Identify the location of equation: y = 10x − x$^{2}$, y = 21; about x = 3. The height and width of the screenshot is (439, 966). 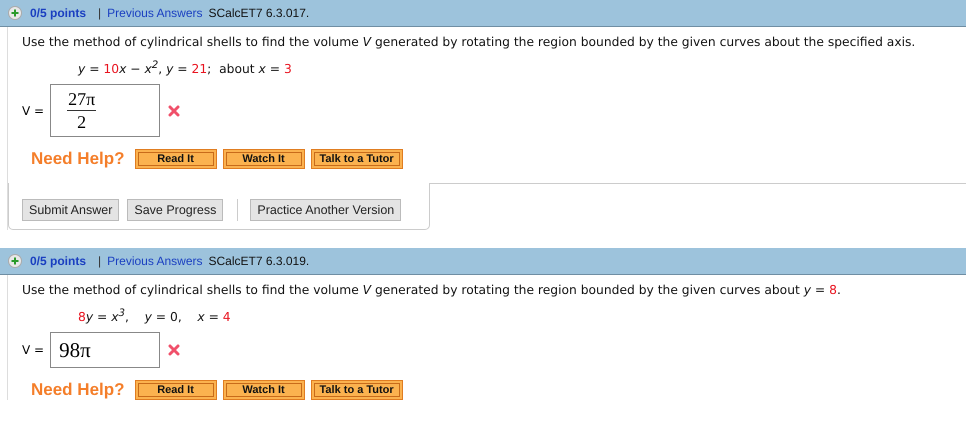
(185, 67).